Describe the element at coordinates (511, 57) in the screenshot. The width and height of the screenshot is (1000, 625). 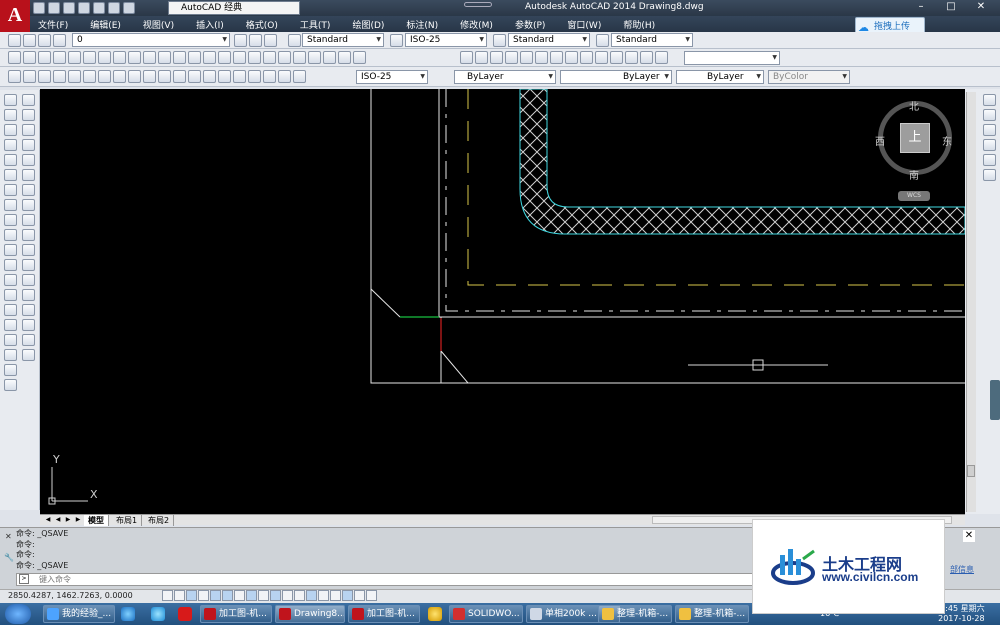
I see `view-right-icon` at that location.